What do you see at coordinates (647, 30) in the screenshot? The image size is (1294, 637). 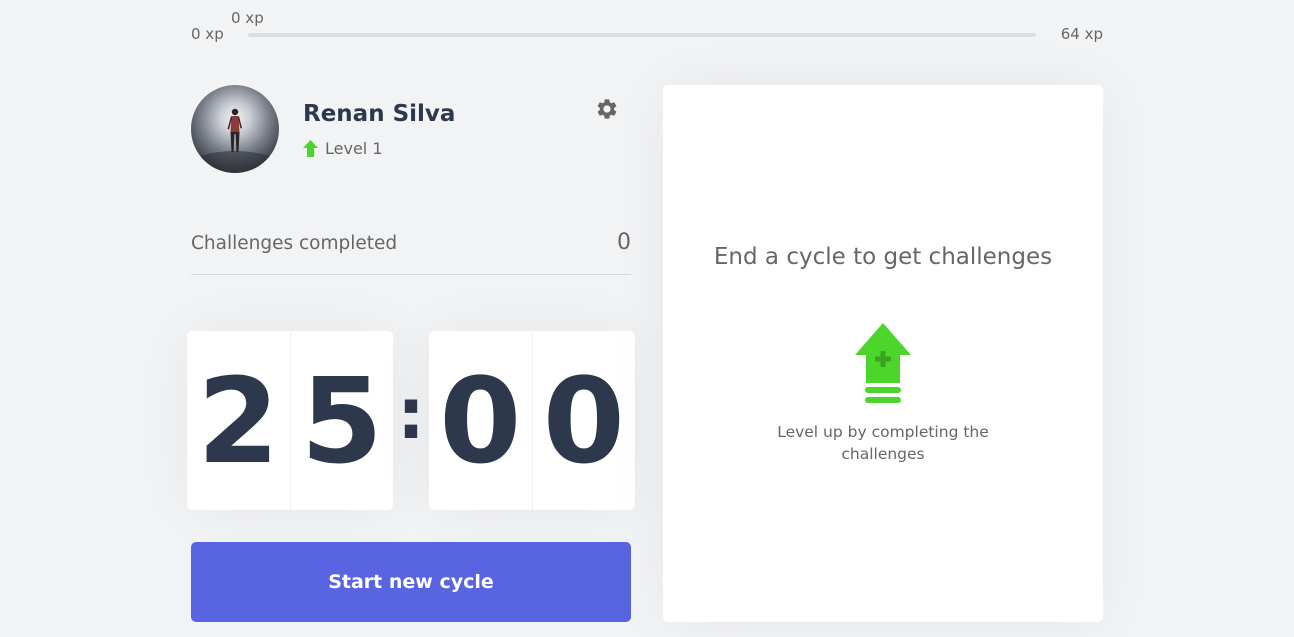 I see `experience-bar: 0 xp 0 xp 64 xp` at bounding box center [647, 30].